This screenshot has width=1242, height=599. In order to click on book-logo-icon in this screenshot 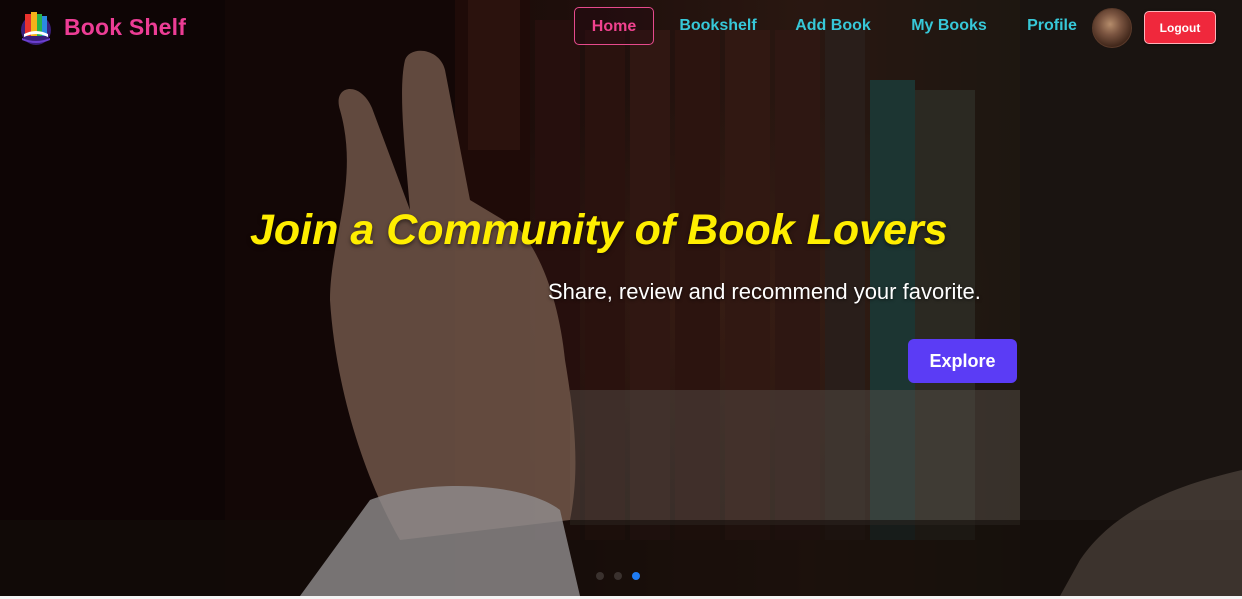, I will do `click(36, 28)`.